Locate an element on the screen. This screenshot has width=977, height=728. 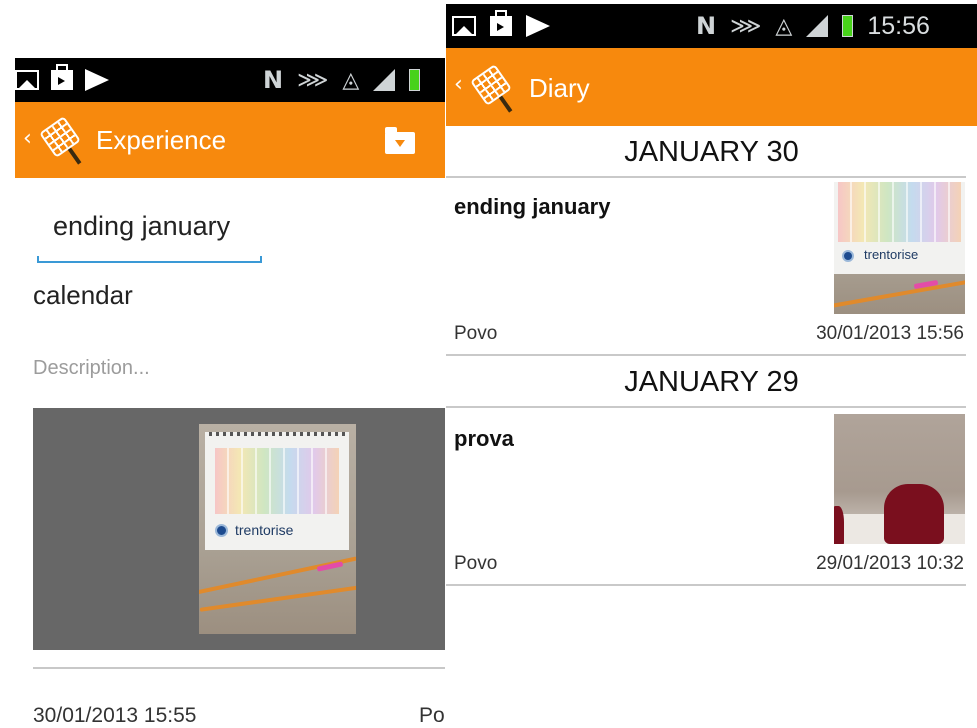
folder-download-icon is located at coordinates (400, 140).